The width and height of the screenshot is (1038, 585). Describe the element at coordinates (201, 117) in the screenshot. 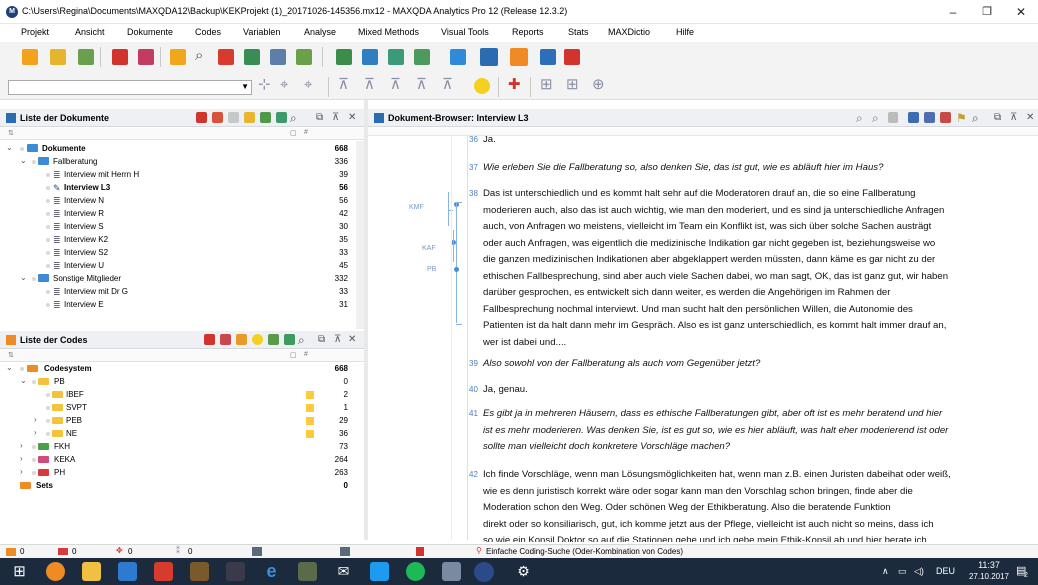

I see `import-doc-icon` at that location.